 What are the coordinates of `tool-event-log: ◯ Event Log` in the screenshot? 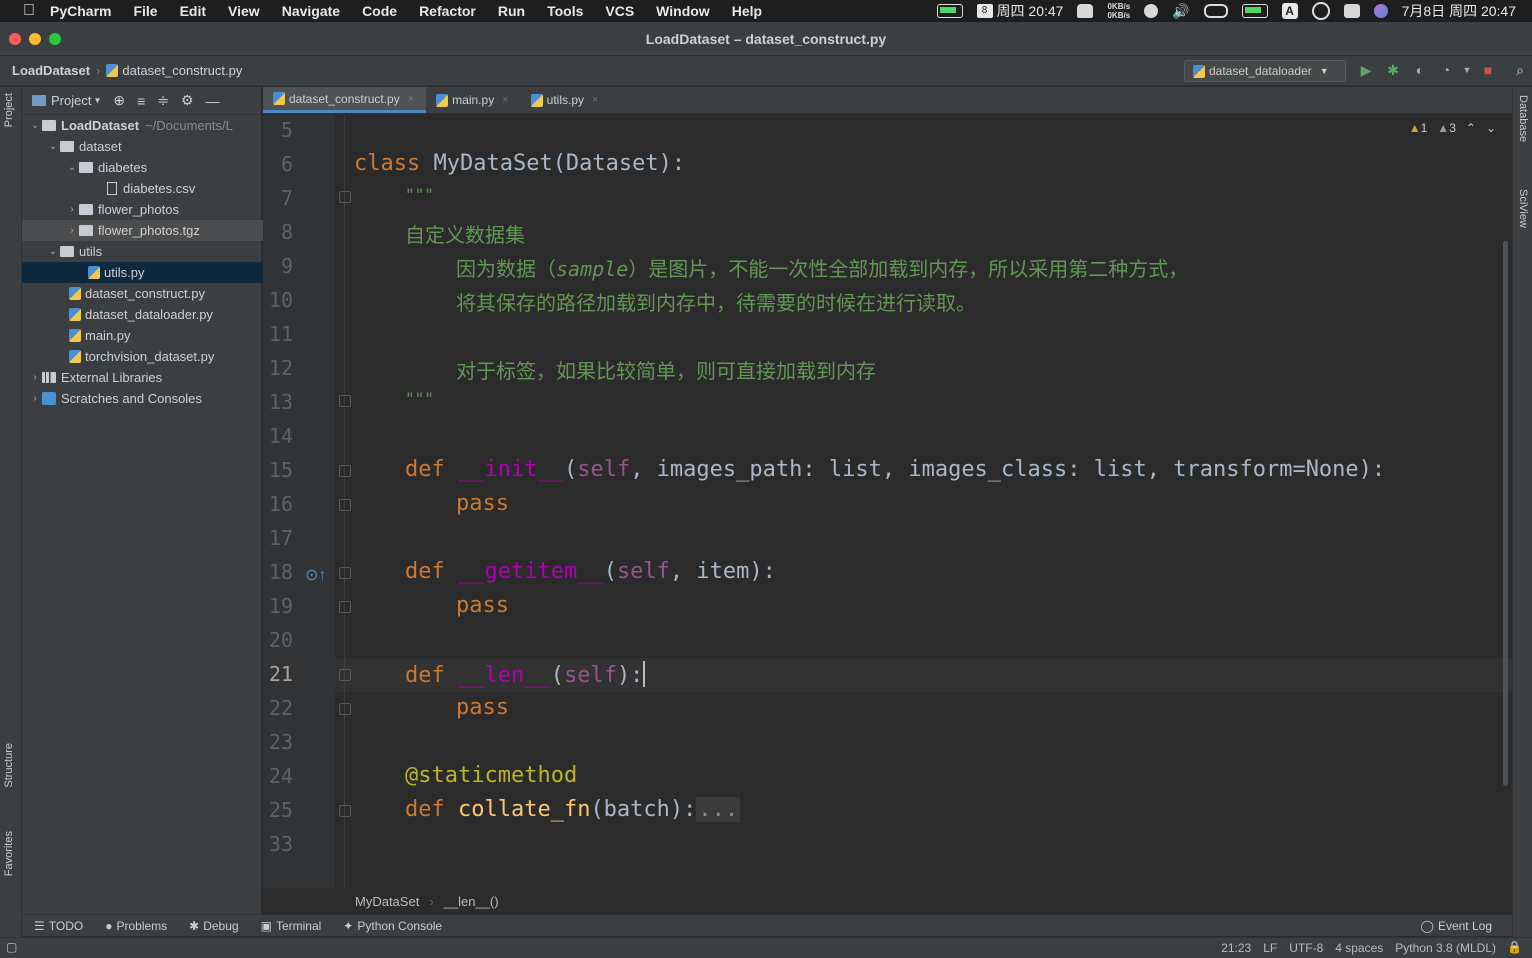 It's located at (1456, 926).